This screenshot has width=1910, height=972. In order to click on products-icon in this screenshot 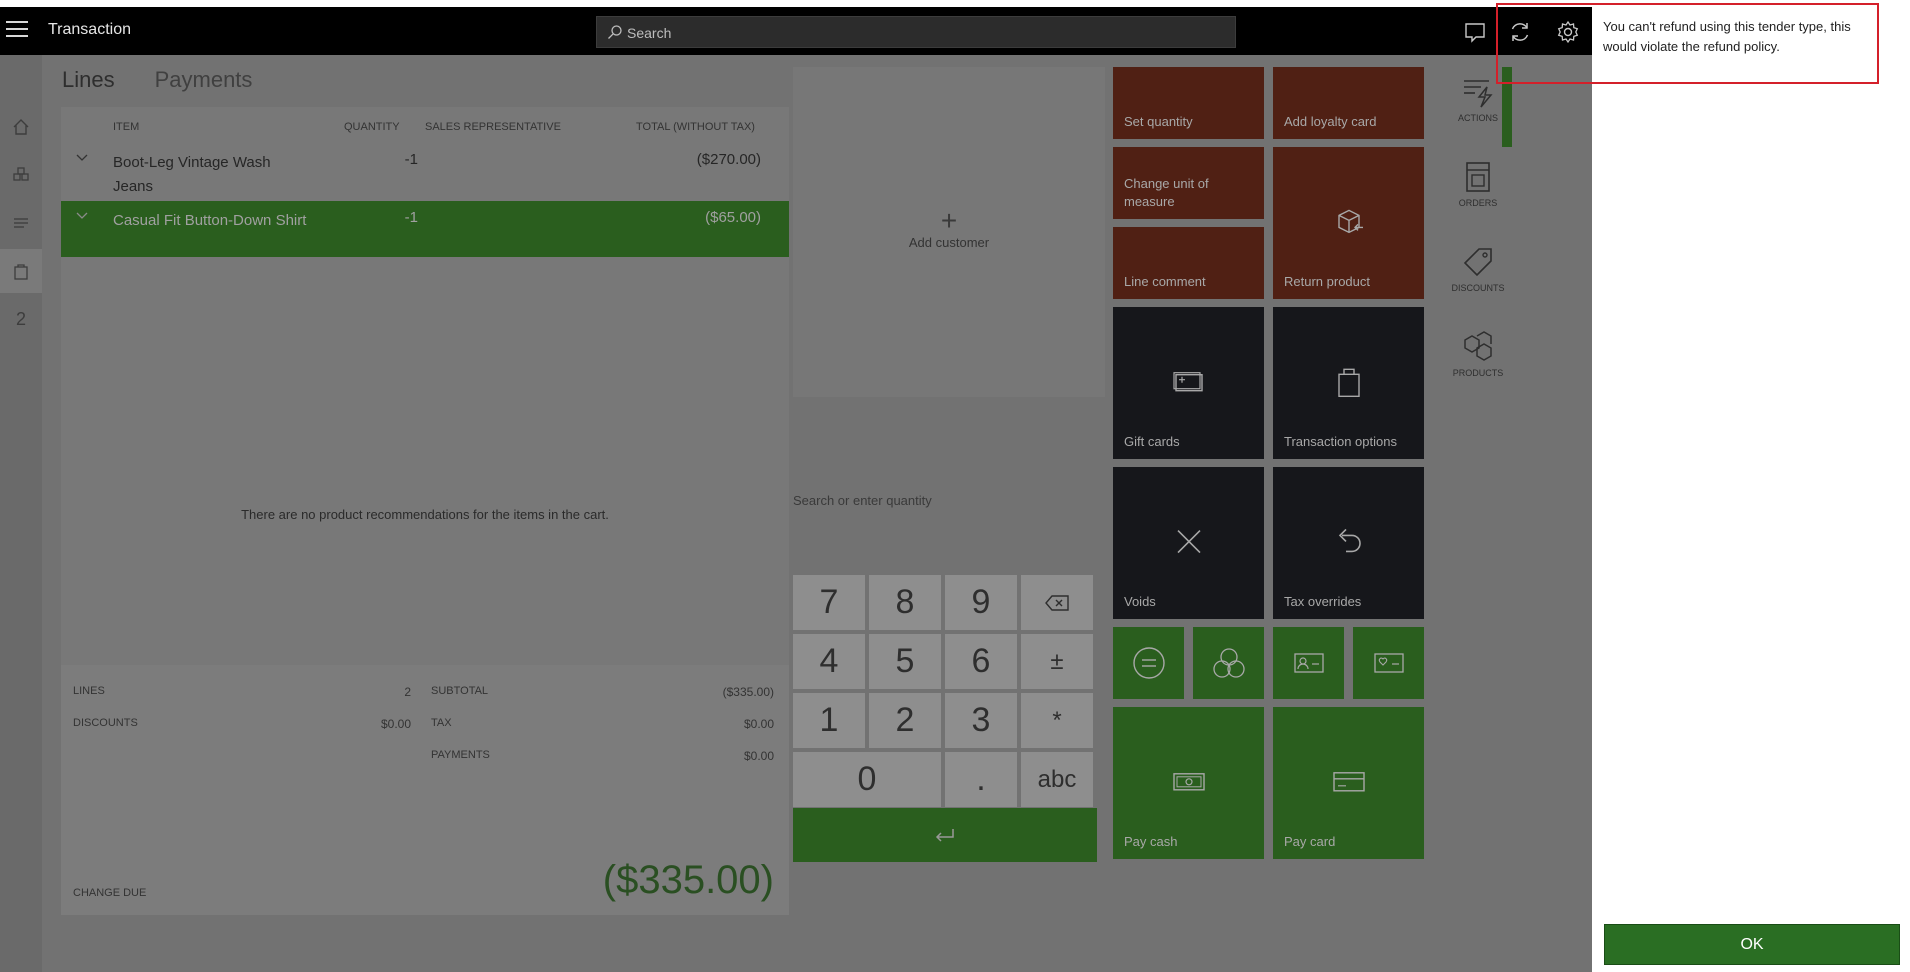, I will do `click(21, 174)`.